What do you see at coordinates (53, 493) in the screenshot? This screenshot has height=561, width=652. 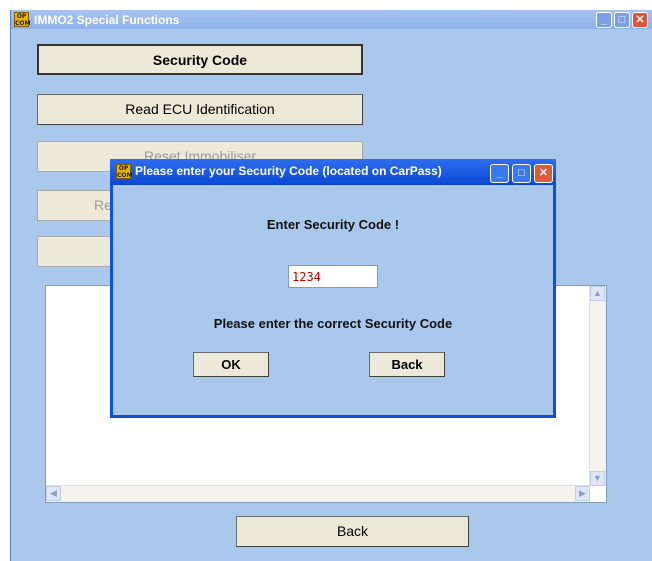 I see `scroll-left-icon: ◀` at bounding box center [53, 493].